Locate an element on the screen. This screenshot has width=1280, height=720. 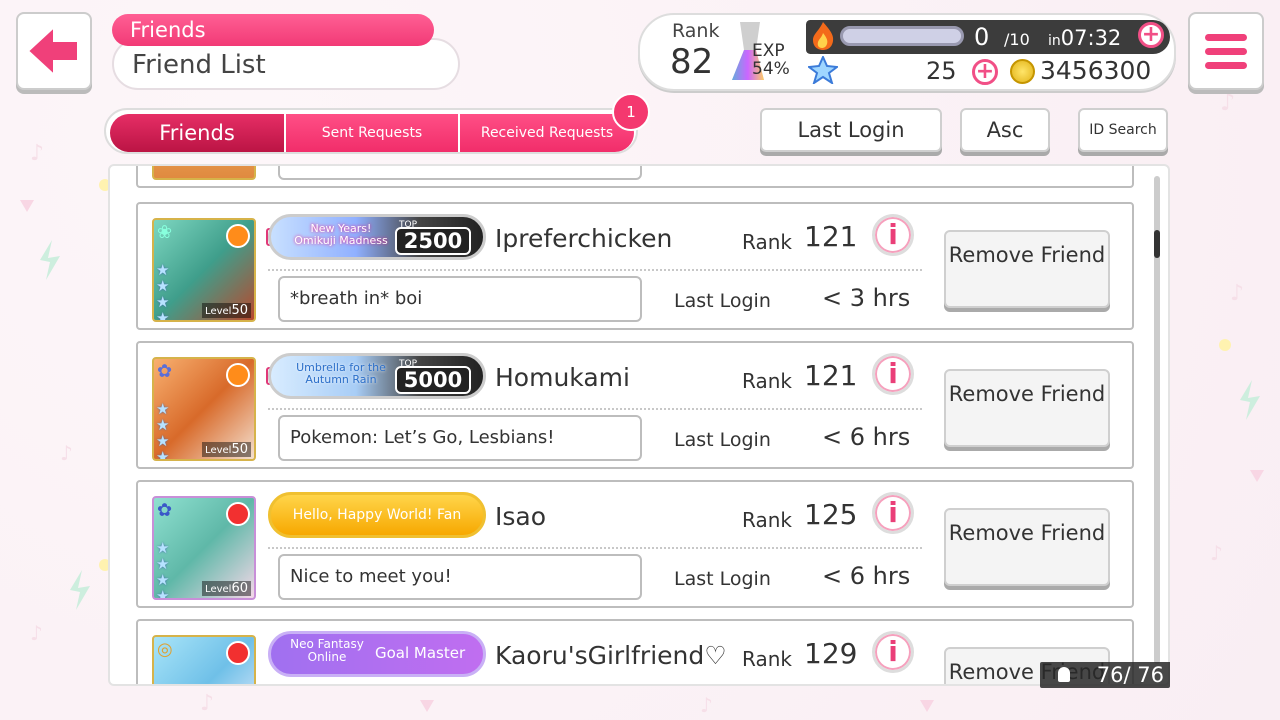
list-item is located at coordinates (635, 177).